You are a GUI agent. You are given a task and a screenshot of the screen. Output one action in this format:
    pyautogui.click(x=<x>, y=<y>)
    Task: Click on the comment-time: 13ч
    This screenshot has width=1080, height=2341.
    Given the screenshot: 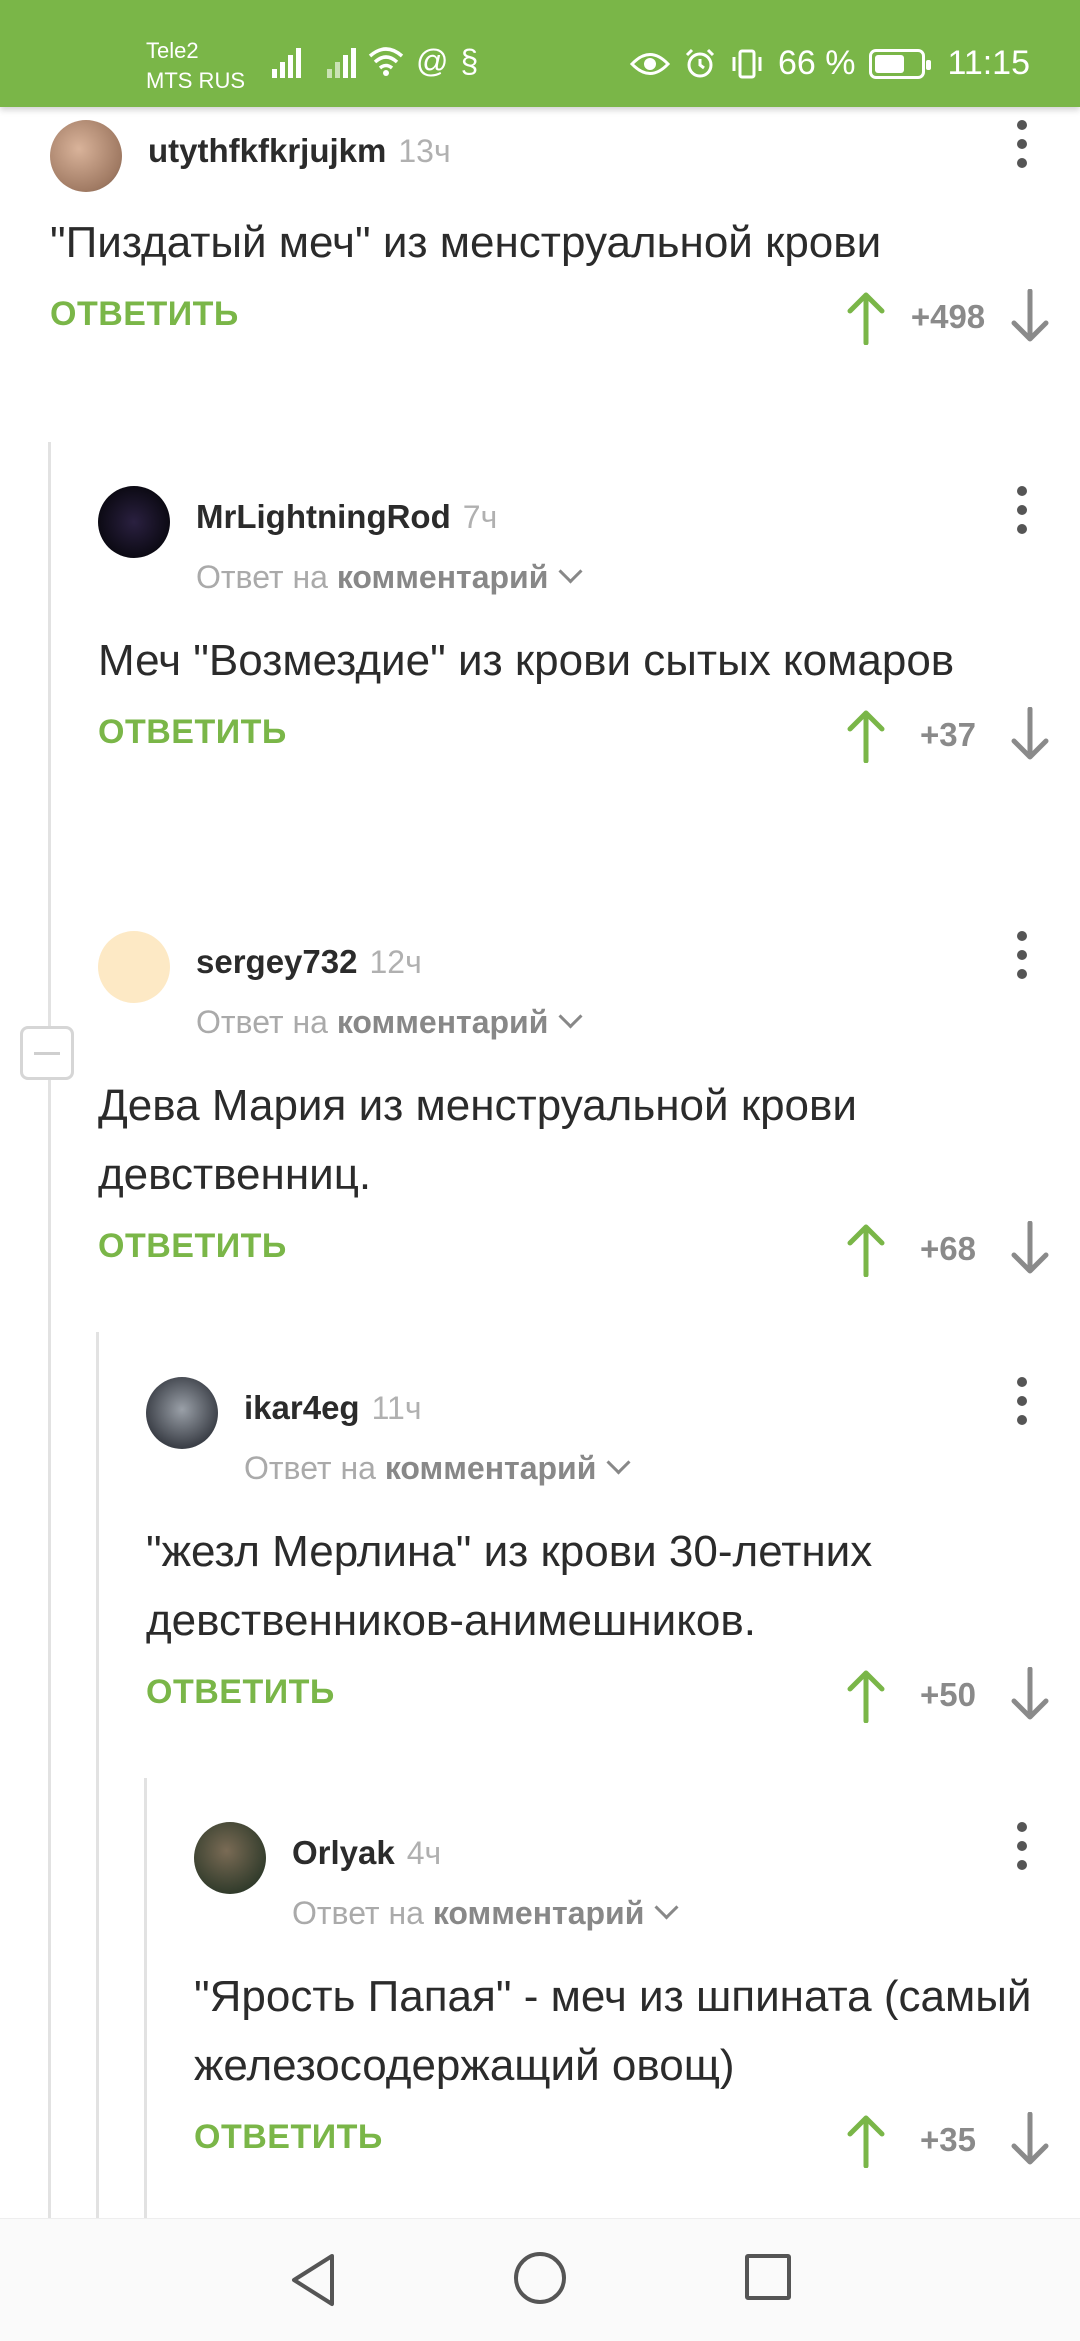 What is the action you would take?
    pyautogui.click(x=424, y=151)
    